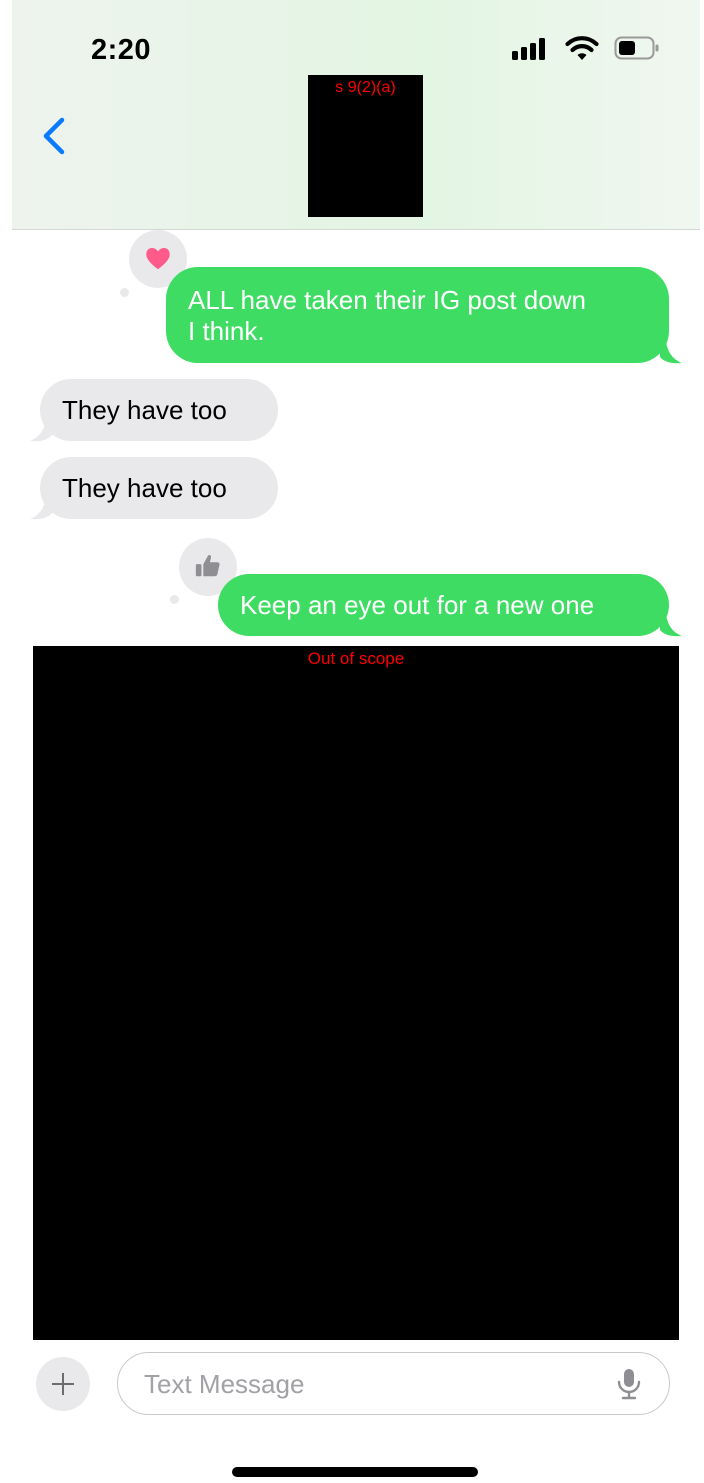  Describe the element at coordinates (355, 1472) in the screenshot. I see `home-indicator` at that location.